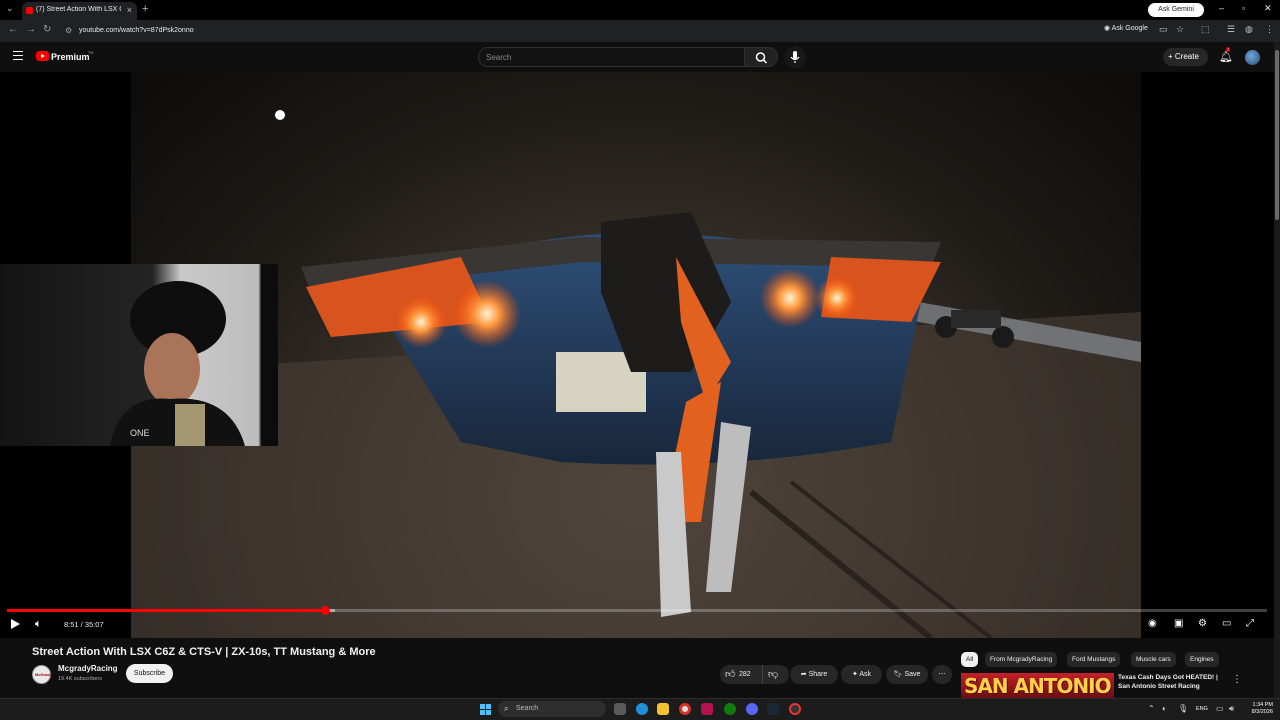 The height and width of the screenshot is (720, 1280). What do you see at coordinates (1153, 659) in the screenshot?
I see `chip-muscle-cars: Muscle cars` at bounding box center [1153, 659].